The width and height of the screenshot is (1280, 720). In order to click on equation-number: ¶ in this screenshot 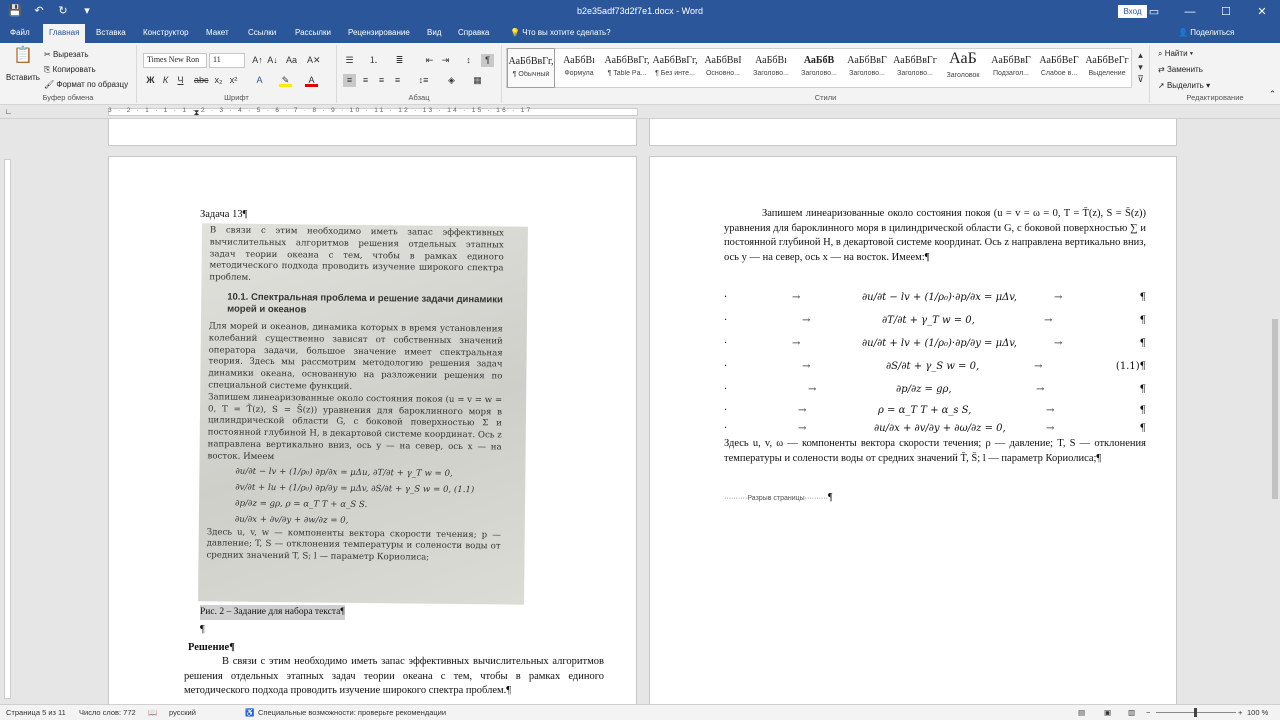, I will do `click(1142, 389)`.